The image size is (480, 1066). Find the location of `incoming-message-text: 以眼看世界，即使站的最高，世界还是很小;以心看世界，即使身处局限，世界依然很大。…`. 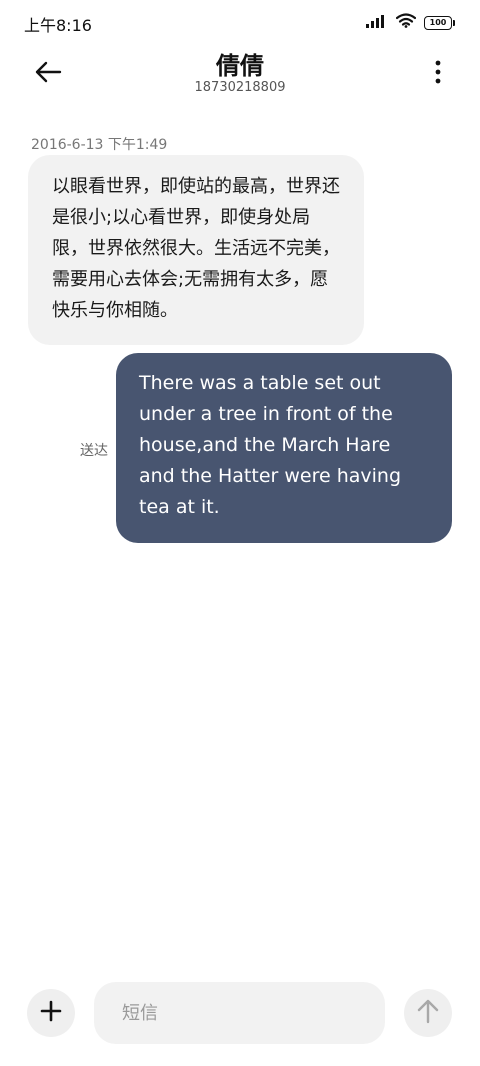

incoming-message-text: 以眼看世界，即使站的最高，世界还是很小;以心看世界，即使身处局限，世界依然很大。… is located at coordinates (196, 248).